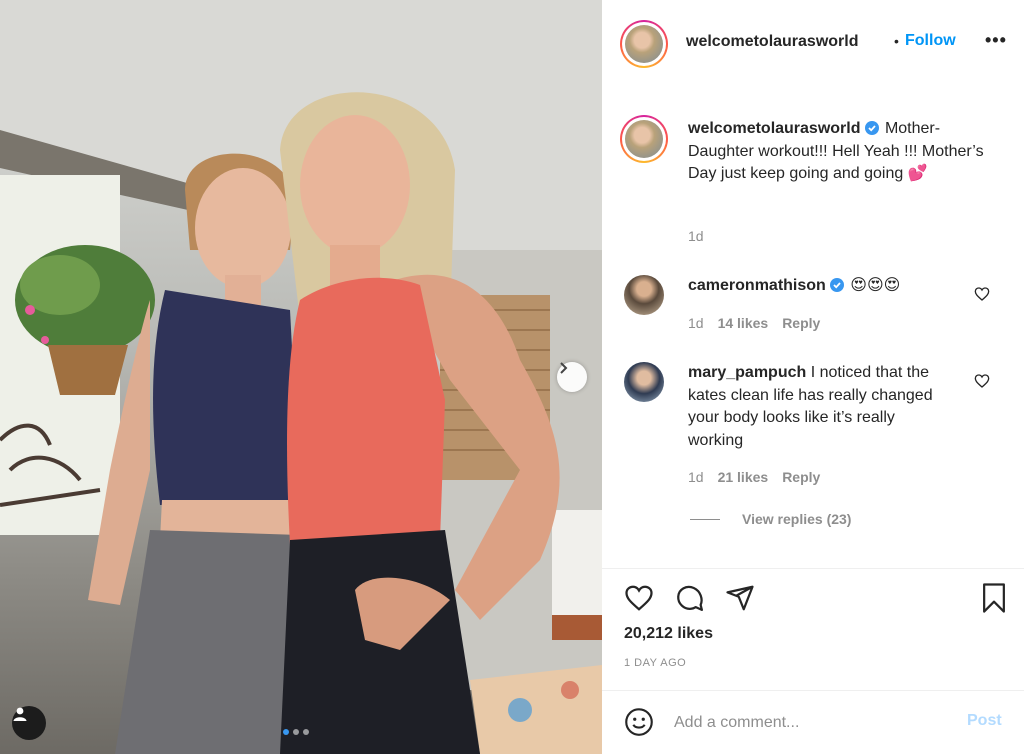 The width and height of the screenshot is (1024, 754). What do you see at coordinates (668, 634) in the screenshot?
I see `likes-count: 20,212 likes` at bounding box center [668, 634].